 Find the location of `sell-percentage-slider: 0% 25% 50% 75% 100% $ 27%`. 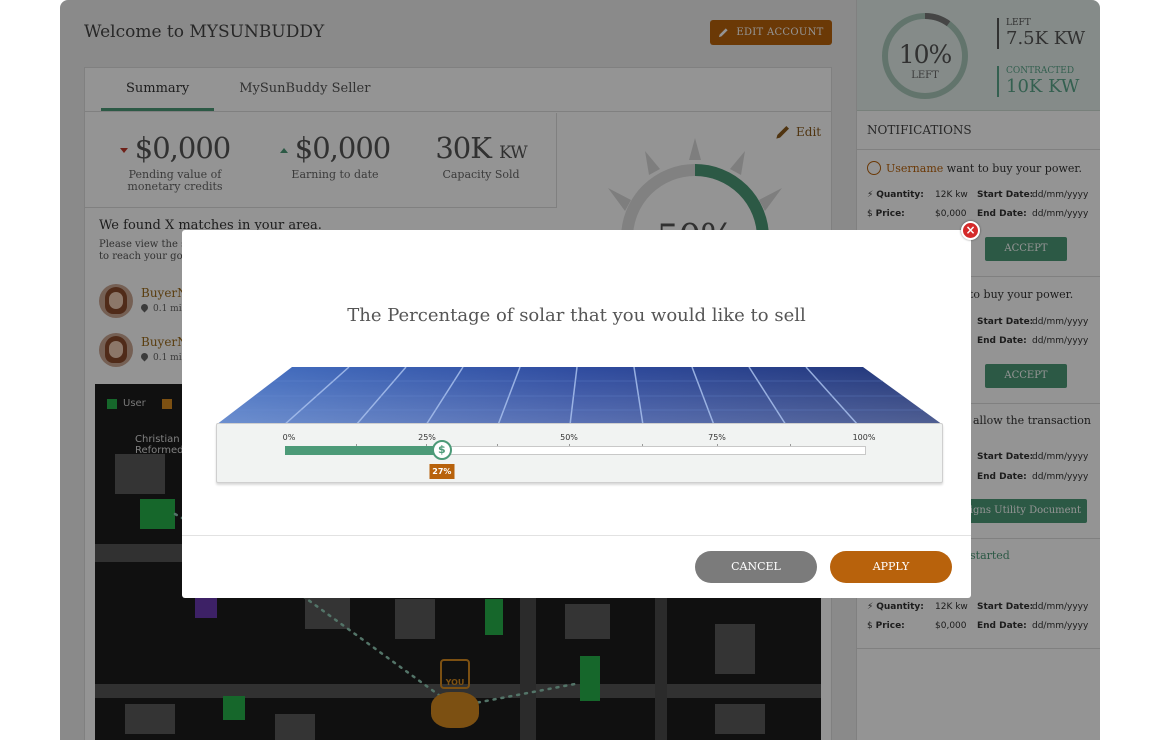

sell-percentage-slider: 0% 25% 50% 75% 100% $ 27% is located at coordinates (579, 453).